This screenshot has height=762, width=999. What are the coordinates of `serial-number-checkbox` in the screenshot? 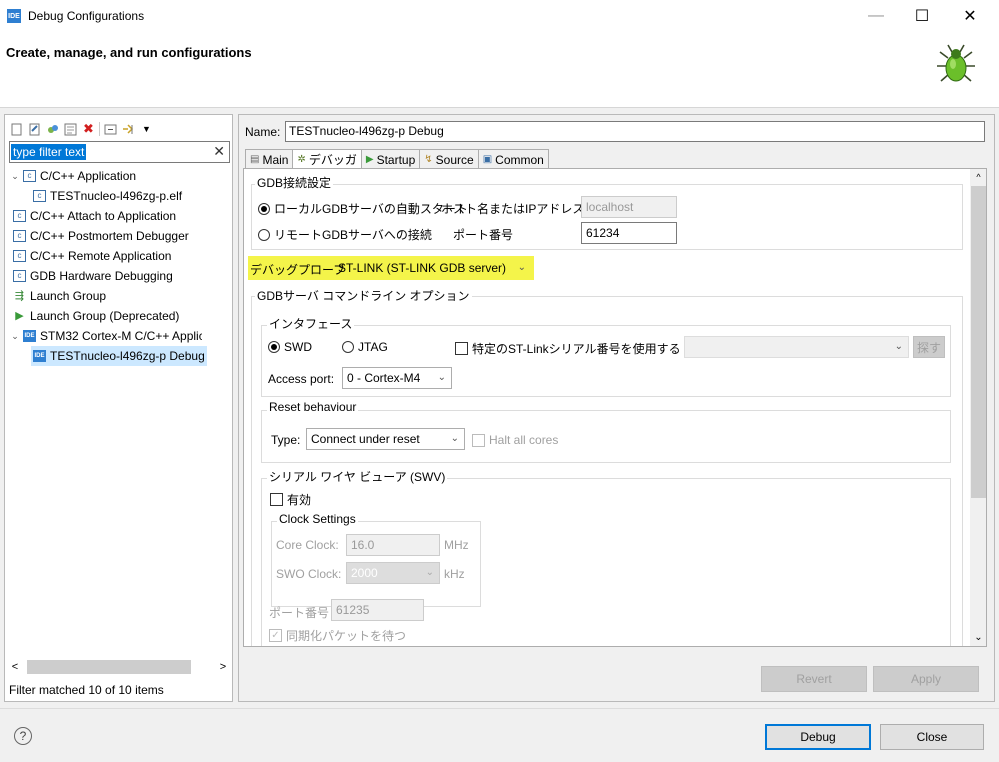 It's located at (461, 348).